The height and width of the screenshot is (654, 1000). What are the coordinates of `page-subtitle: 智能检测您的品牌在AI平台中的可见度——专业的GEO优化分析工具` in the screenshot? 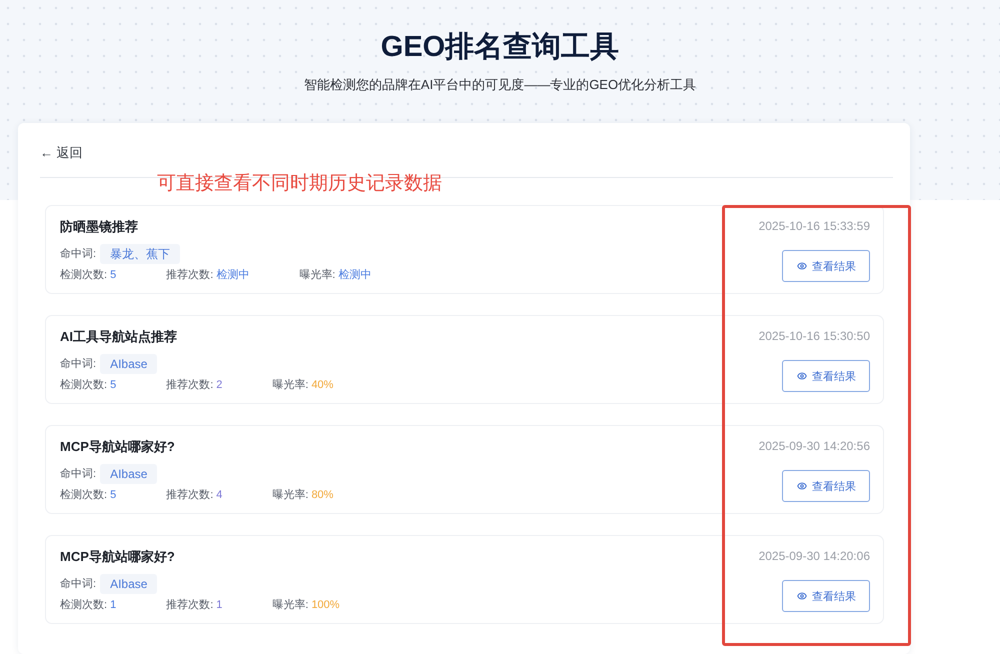 It's located at (500, 85).